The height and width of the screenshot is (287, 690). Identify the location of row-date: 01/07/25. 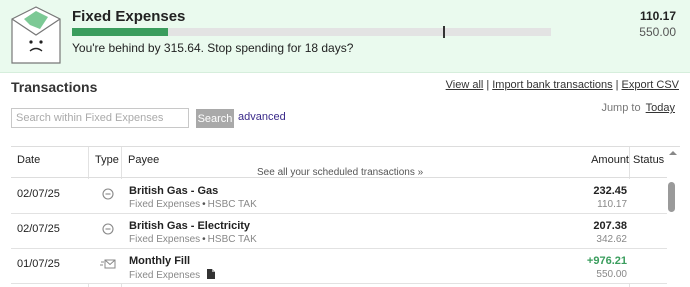
(38, 264).